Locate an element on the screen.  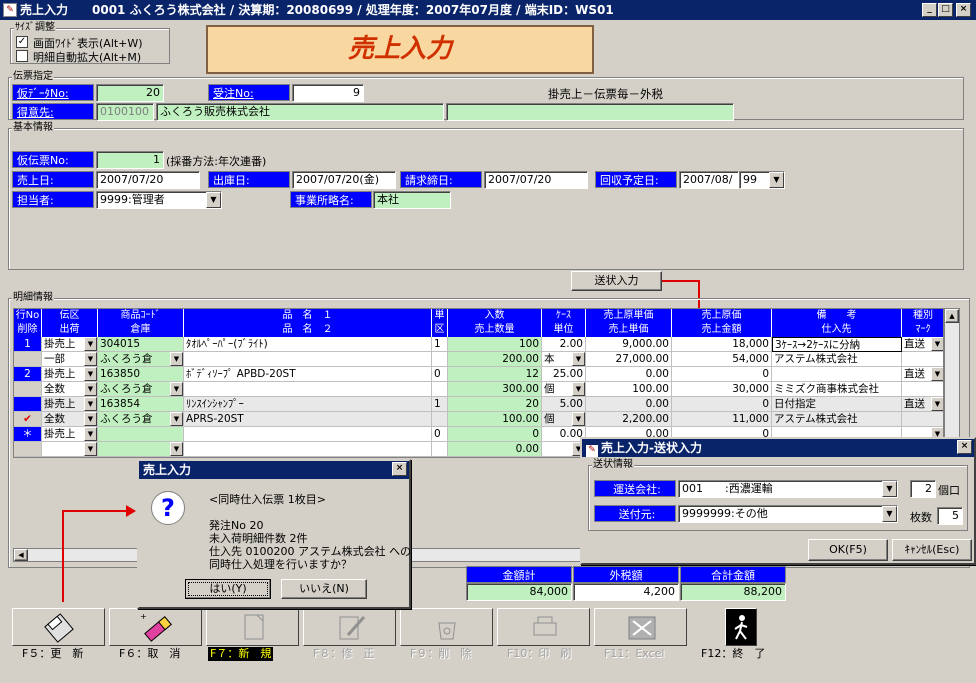
grid-cell-amount: 30,000 is located at coordinates (722, 389).